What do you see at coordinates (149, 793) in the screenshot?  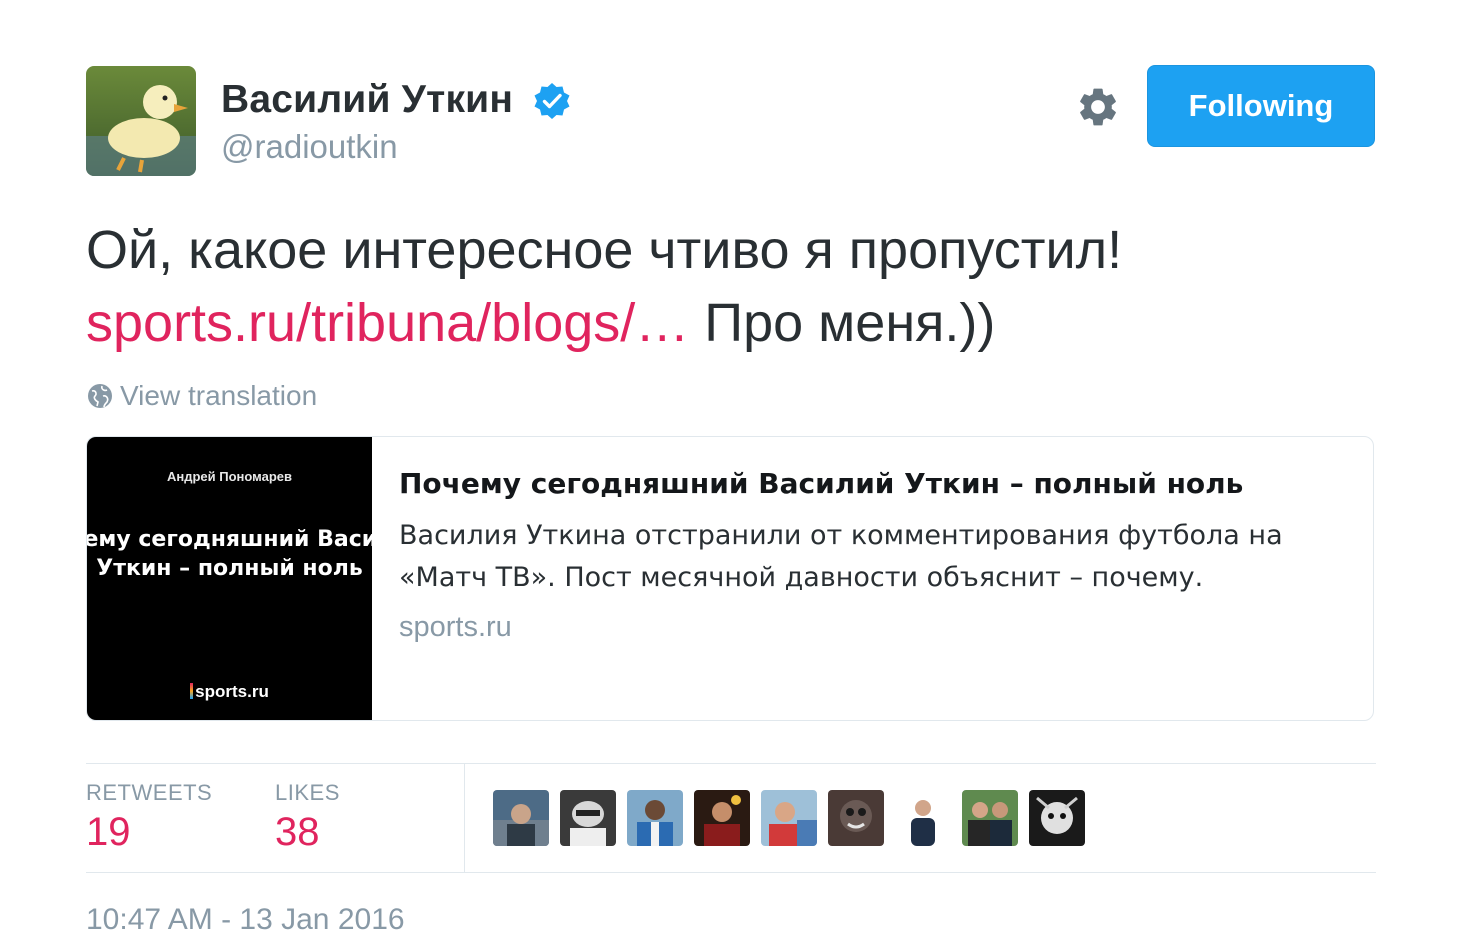 I see `retweets-label: RETWEETS` at bounding box center [149, 793].